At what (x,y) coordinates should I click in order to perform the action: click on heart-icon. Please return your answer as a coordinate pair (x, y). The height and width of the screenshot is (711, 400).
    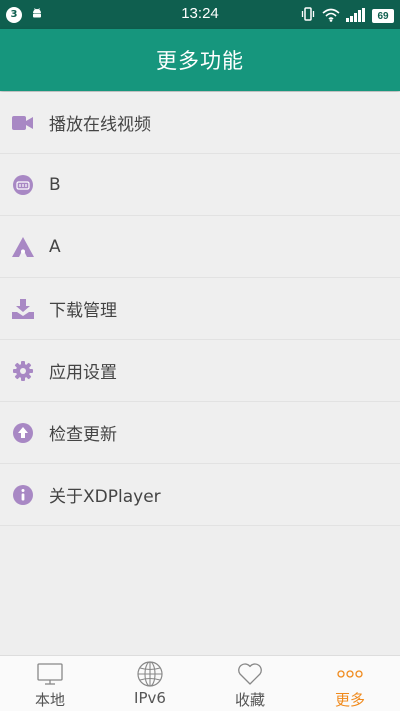
    Looking at the image, I should click on (250, 674).